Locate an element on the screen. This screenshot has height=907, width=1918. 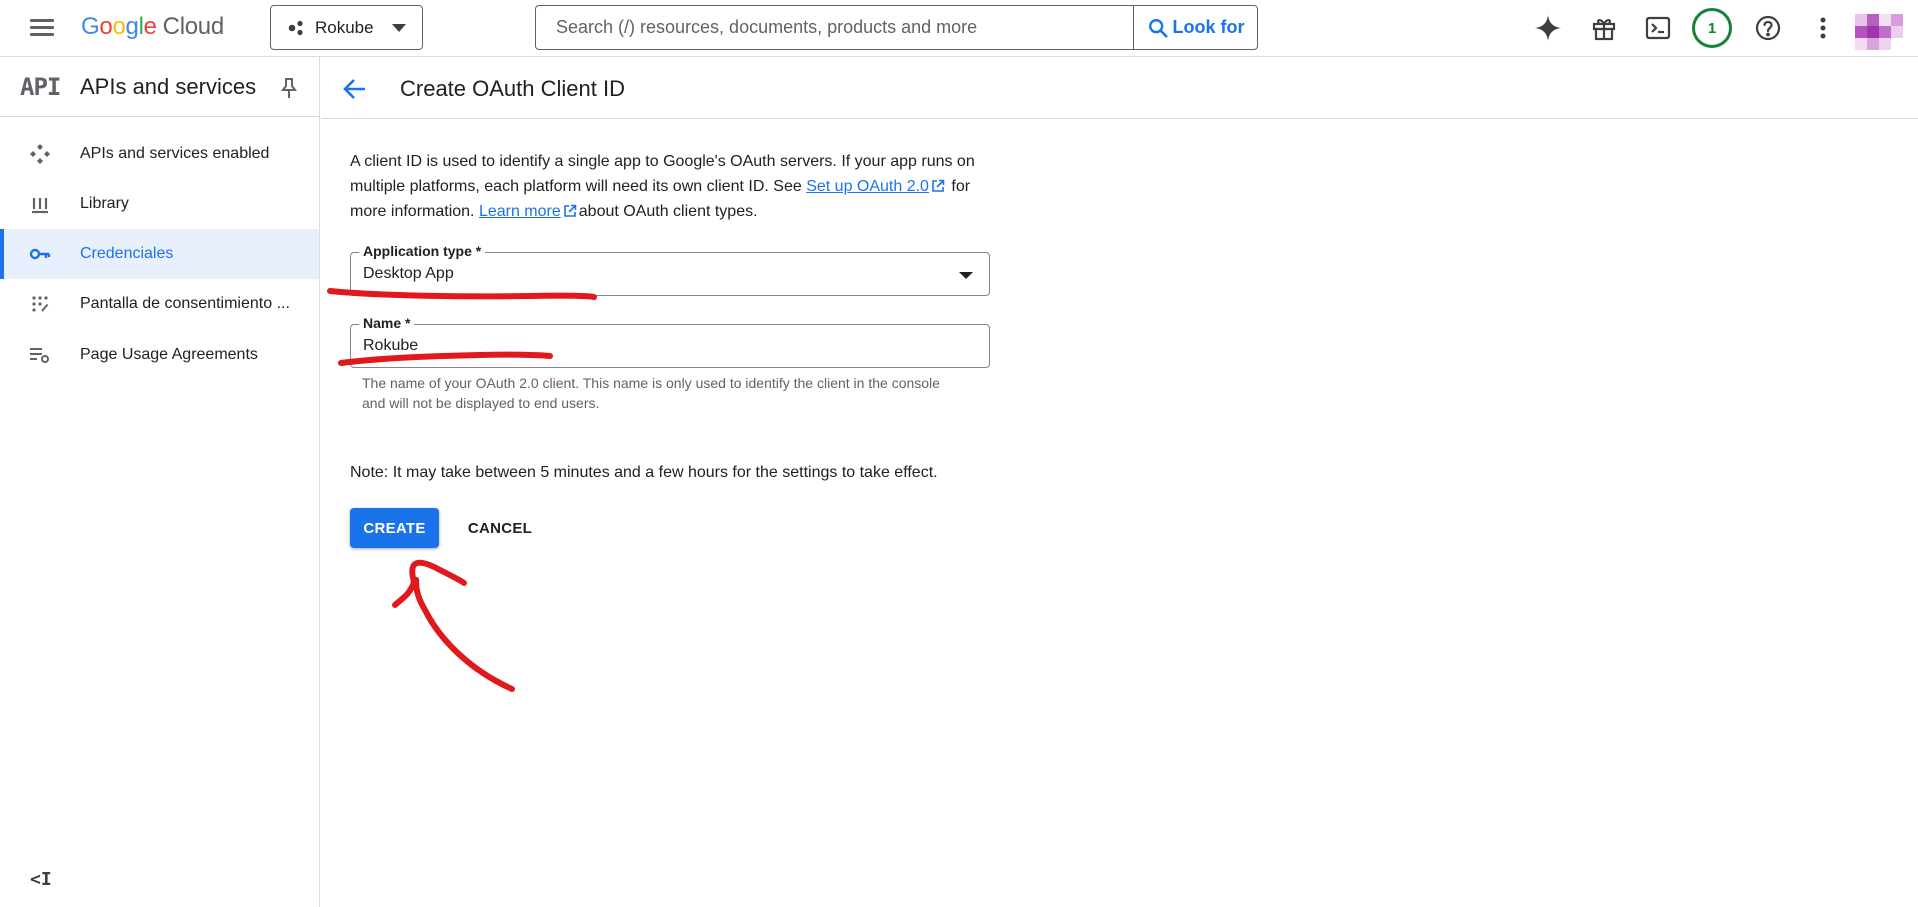
account-avatar is located at coordinates (1879, 32).